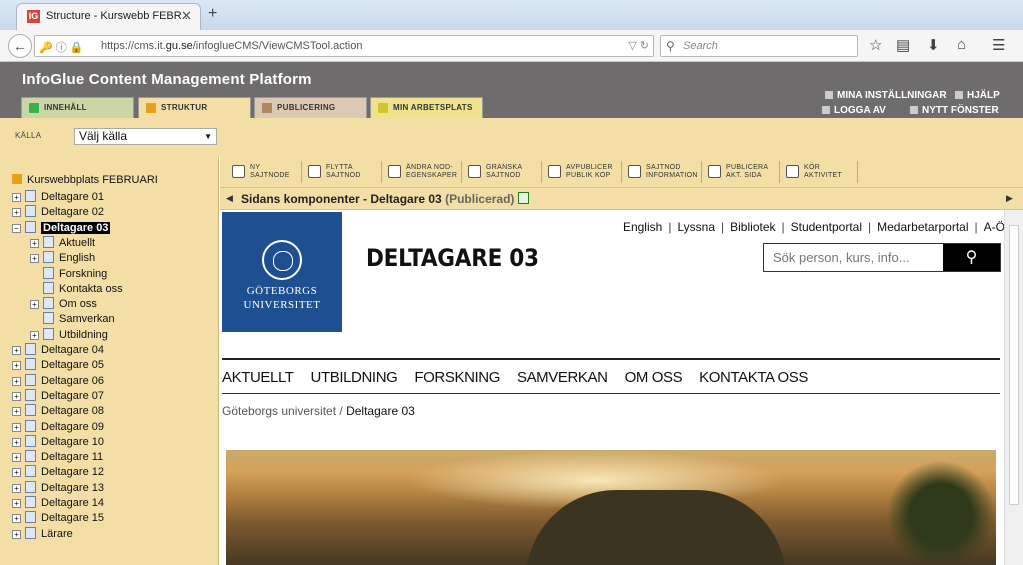  What do you see at coordinates (58, 441) in the screenshot?
I see `tree-item: + Deltagare 10` at bounding box center [58, 441].